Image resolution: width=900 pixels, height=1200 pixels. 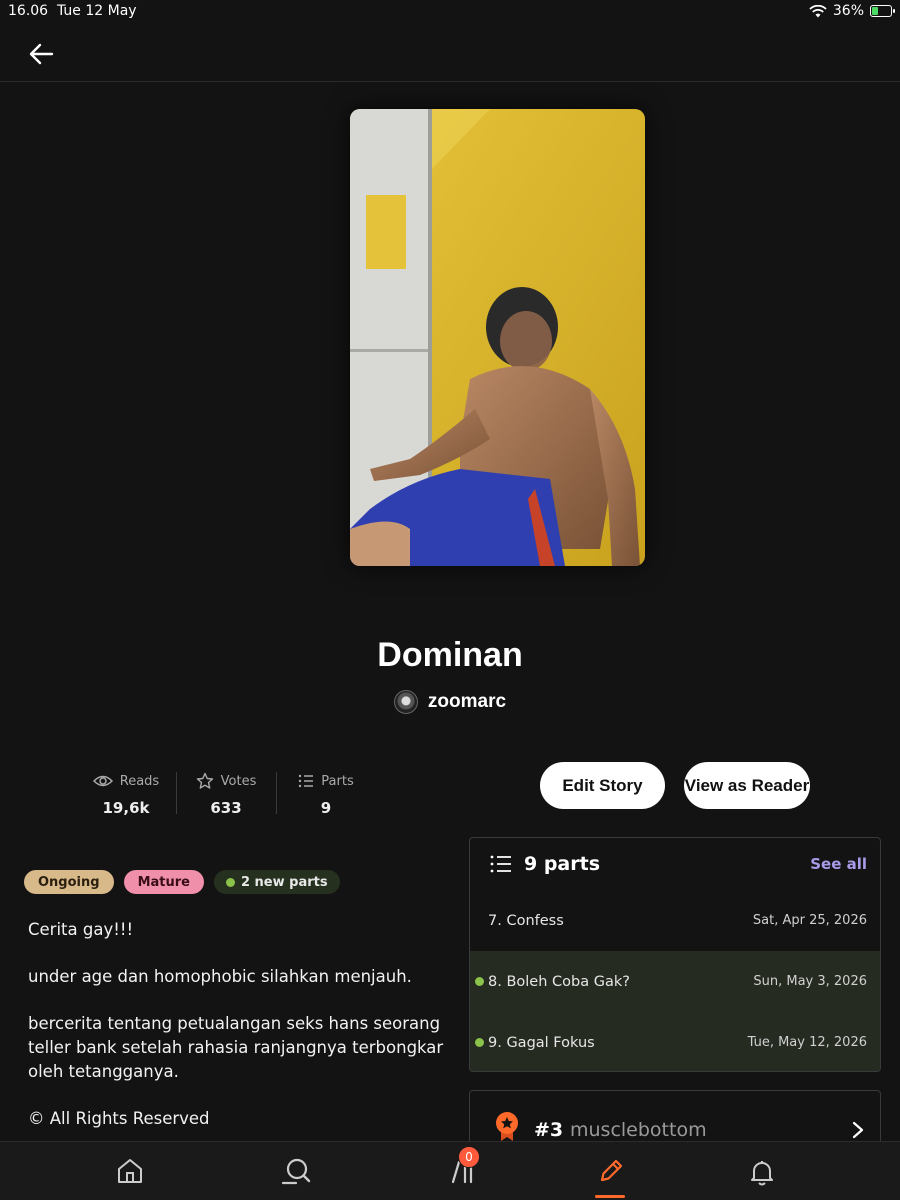 I want to click on story-title: Dominan, so click(x=450, y=655).